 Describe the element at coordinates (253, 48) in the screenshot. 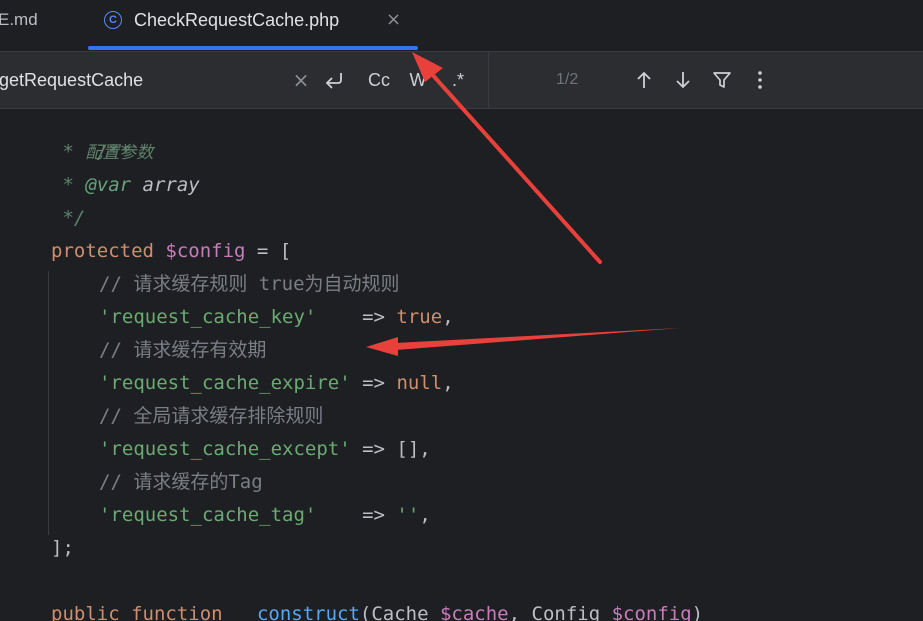

I see `active-tab-indicator` at that location.